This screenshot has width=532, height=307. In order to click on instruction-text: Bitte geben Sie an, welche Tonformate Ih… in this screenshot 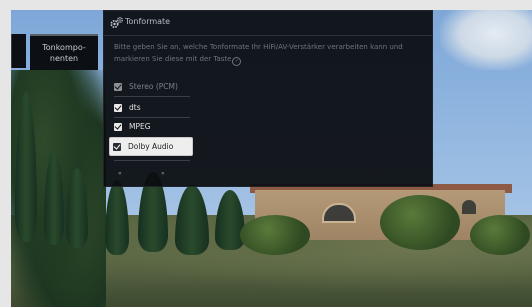, I will do `click(258, 53)`.